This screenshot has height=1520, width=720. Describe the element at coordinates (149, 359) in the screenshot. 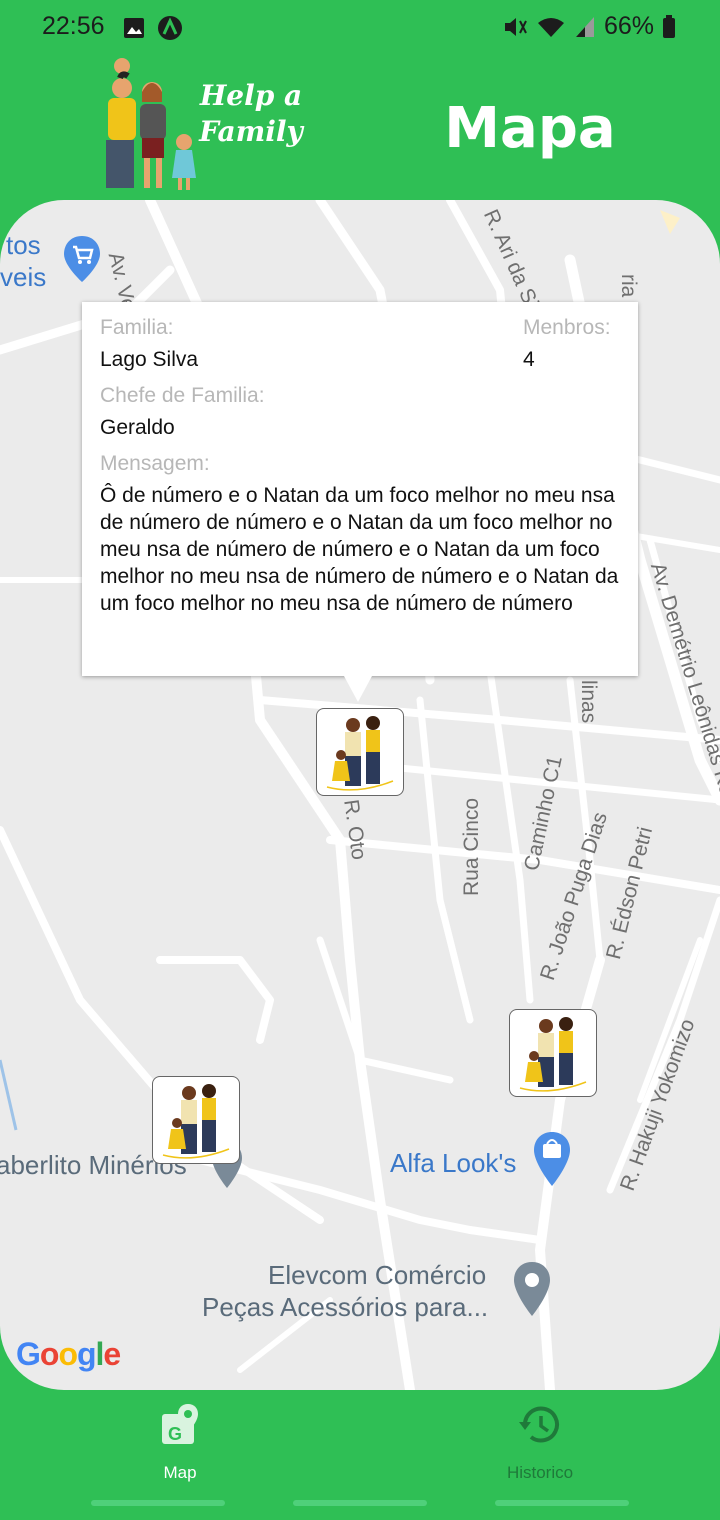

I see `family-name-value: Lago Silva` at that location.